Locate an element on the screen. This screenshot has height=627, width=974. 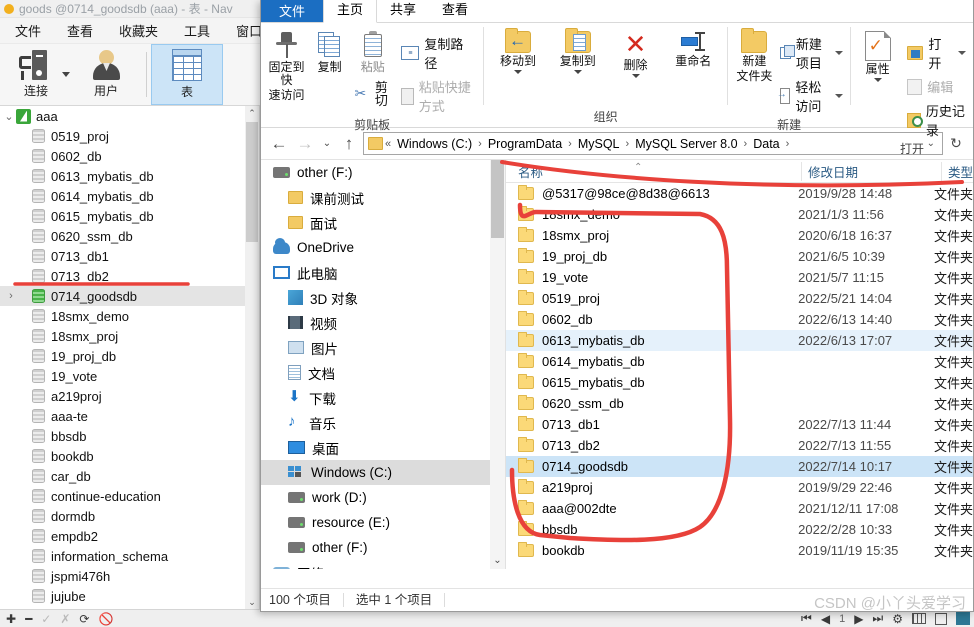
nav-item-resourcee: resource (E:) is located at coordinates (383, 522).